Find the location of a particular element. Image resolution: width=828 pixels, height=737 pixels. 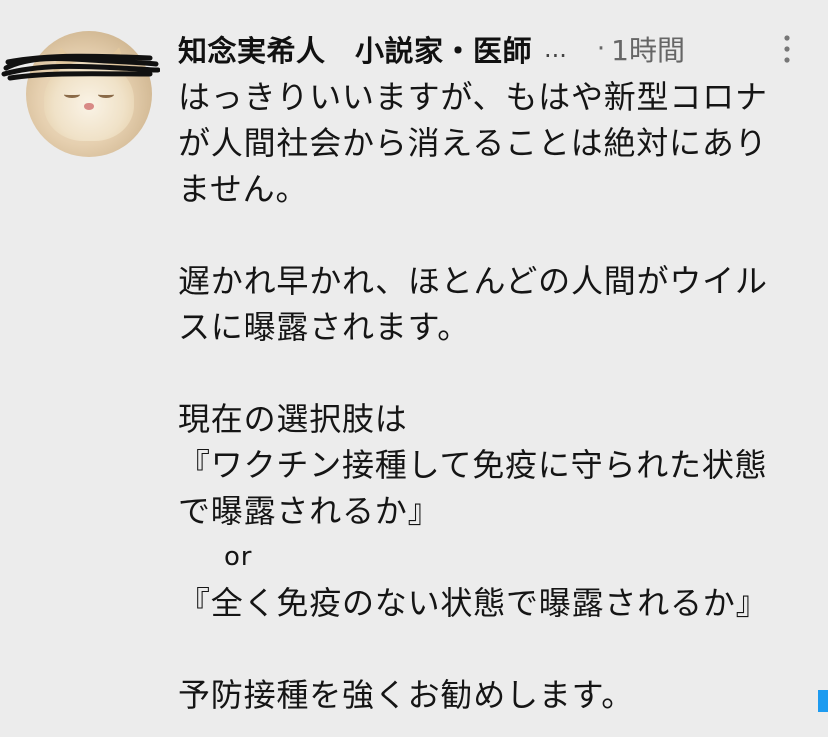

cat-nose is located at coordinates (89, 106).